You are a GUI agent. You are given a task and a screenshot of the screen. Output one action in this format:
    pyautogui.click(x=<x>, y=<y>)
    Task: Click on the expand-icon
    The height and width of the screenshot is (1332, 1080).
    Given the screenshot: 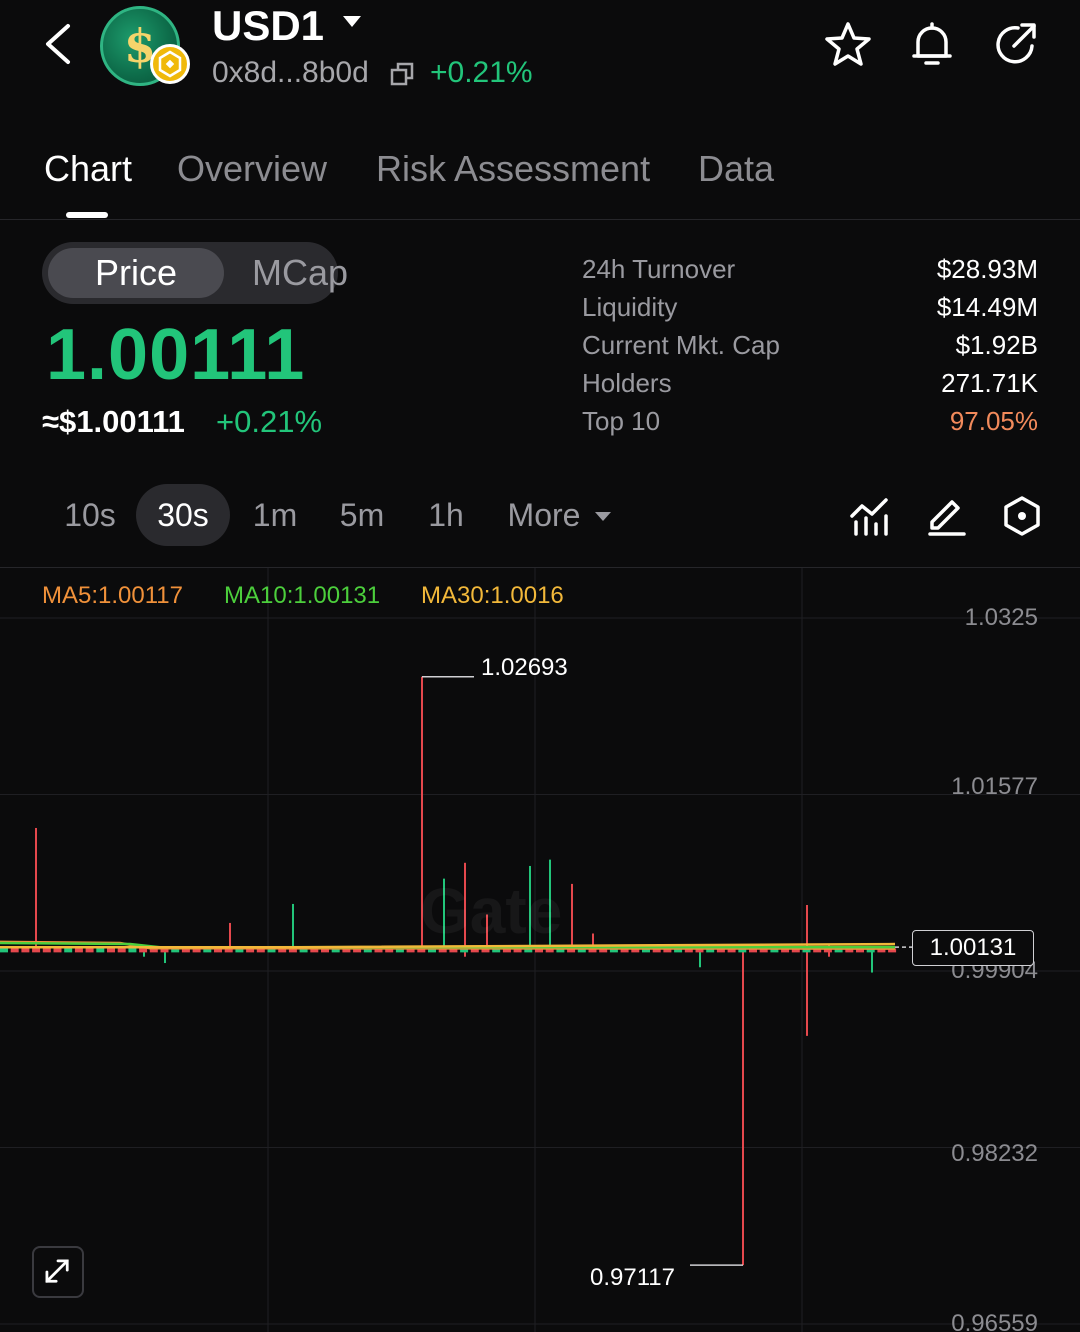 What is the action you would take?
    pyautogui.click(x=57, y=1271)
    